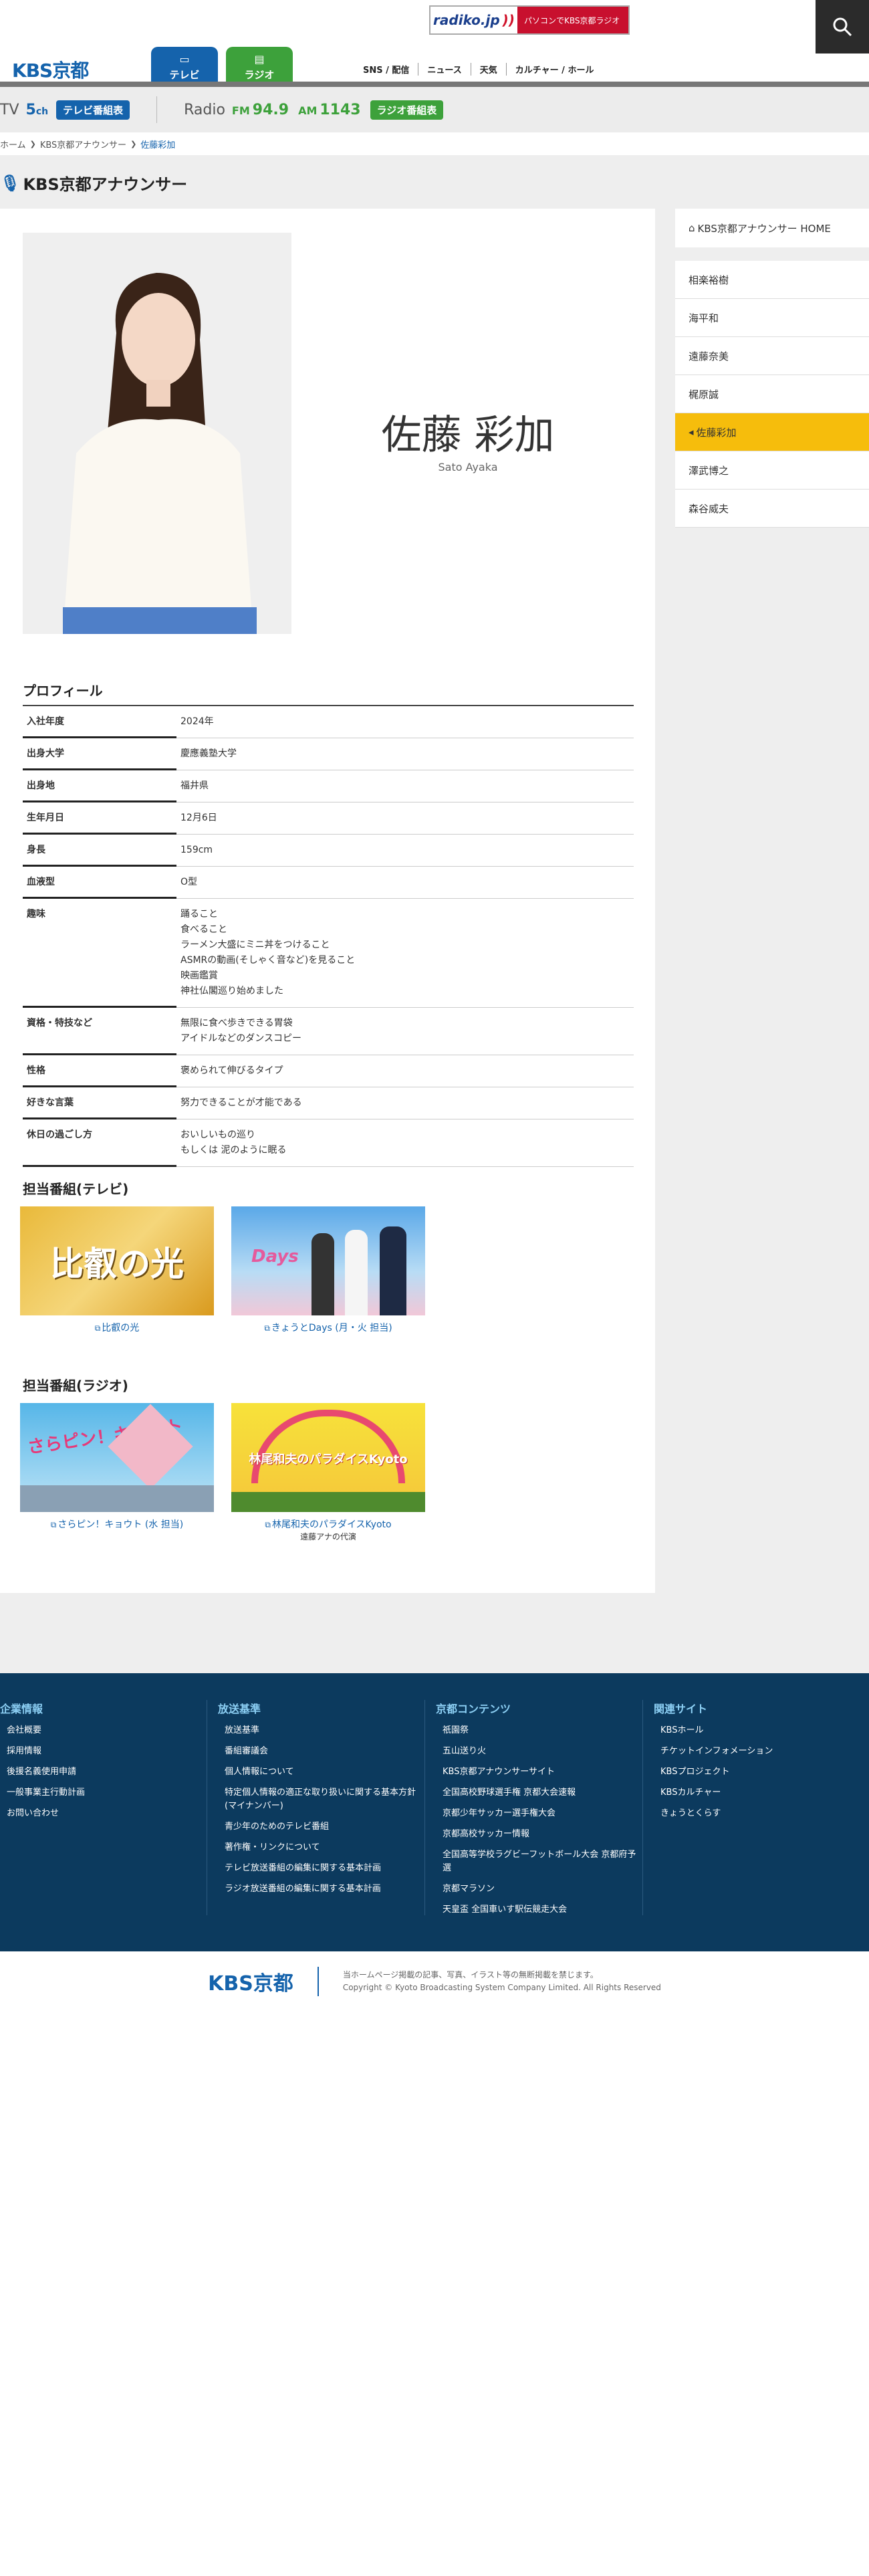 This screenshot has height=2576, width=869. Describe the element at coordinates (468, 467) in the screenshot. I see `announcer-name-romaji: Sato Ayaka` at that location.